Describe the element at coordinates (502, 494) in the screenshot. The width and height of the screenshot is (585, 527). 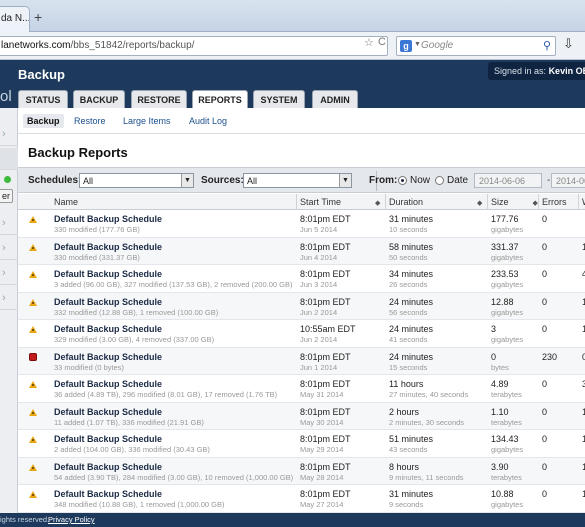
I see `row-size: 10.88` at that location.